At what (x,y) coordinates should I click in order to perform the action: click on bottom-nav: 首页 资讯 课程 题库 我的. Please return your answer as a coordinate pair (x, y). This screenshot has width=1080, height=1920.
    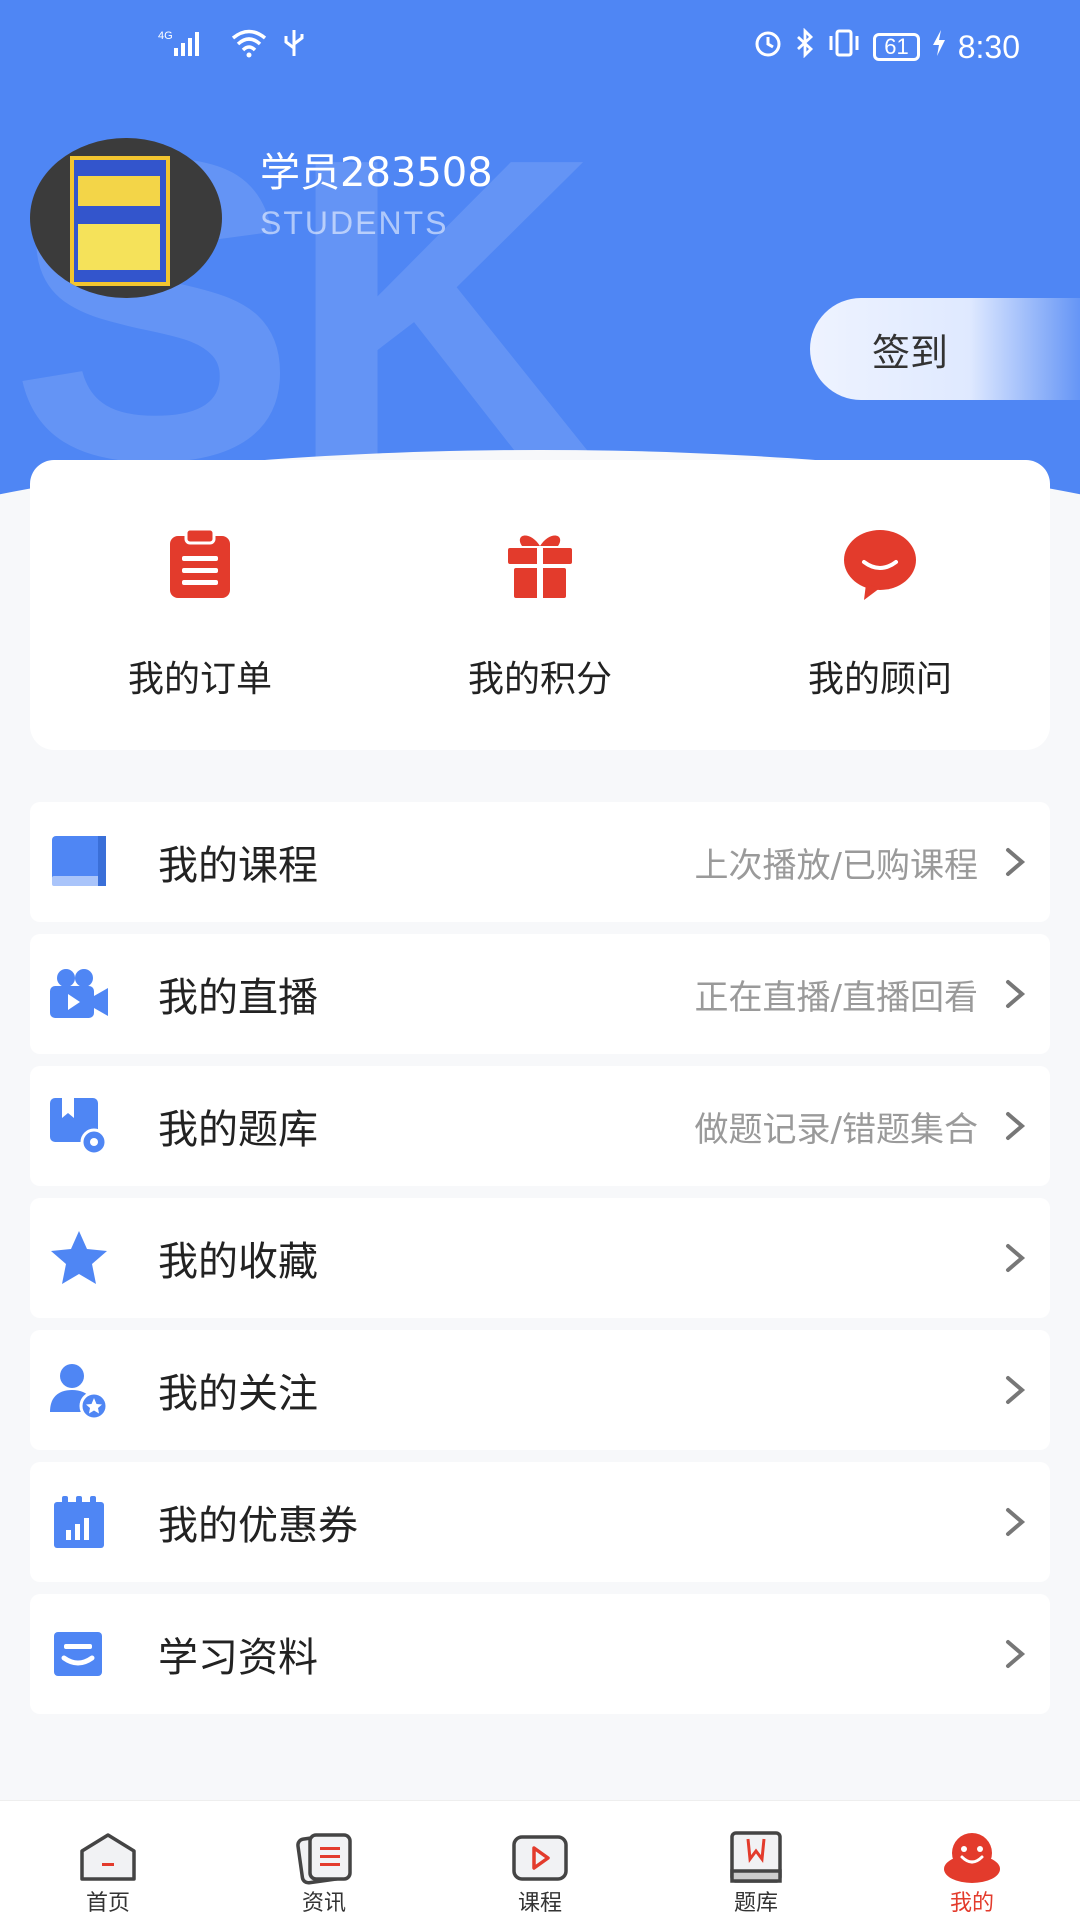
    Looking at the image, I should click on (540, 1860).